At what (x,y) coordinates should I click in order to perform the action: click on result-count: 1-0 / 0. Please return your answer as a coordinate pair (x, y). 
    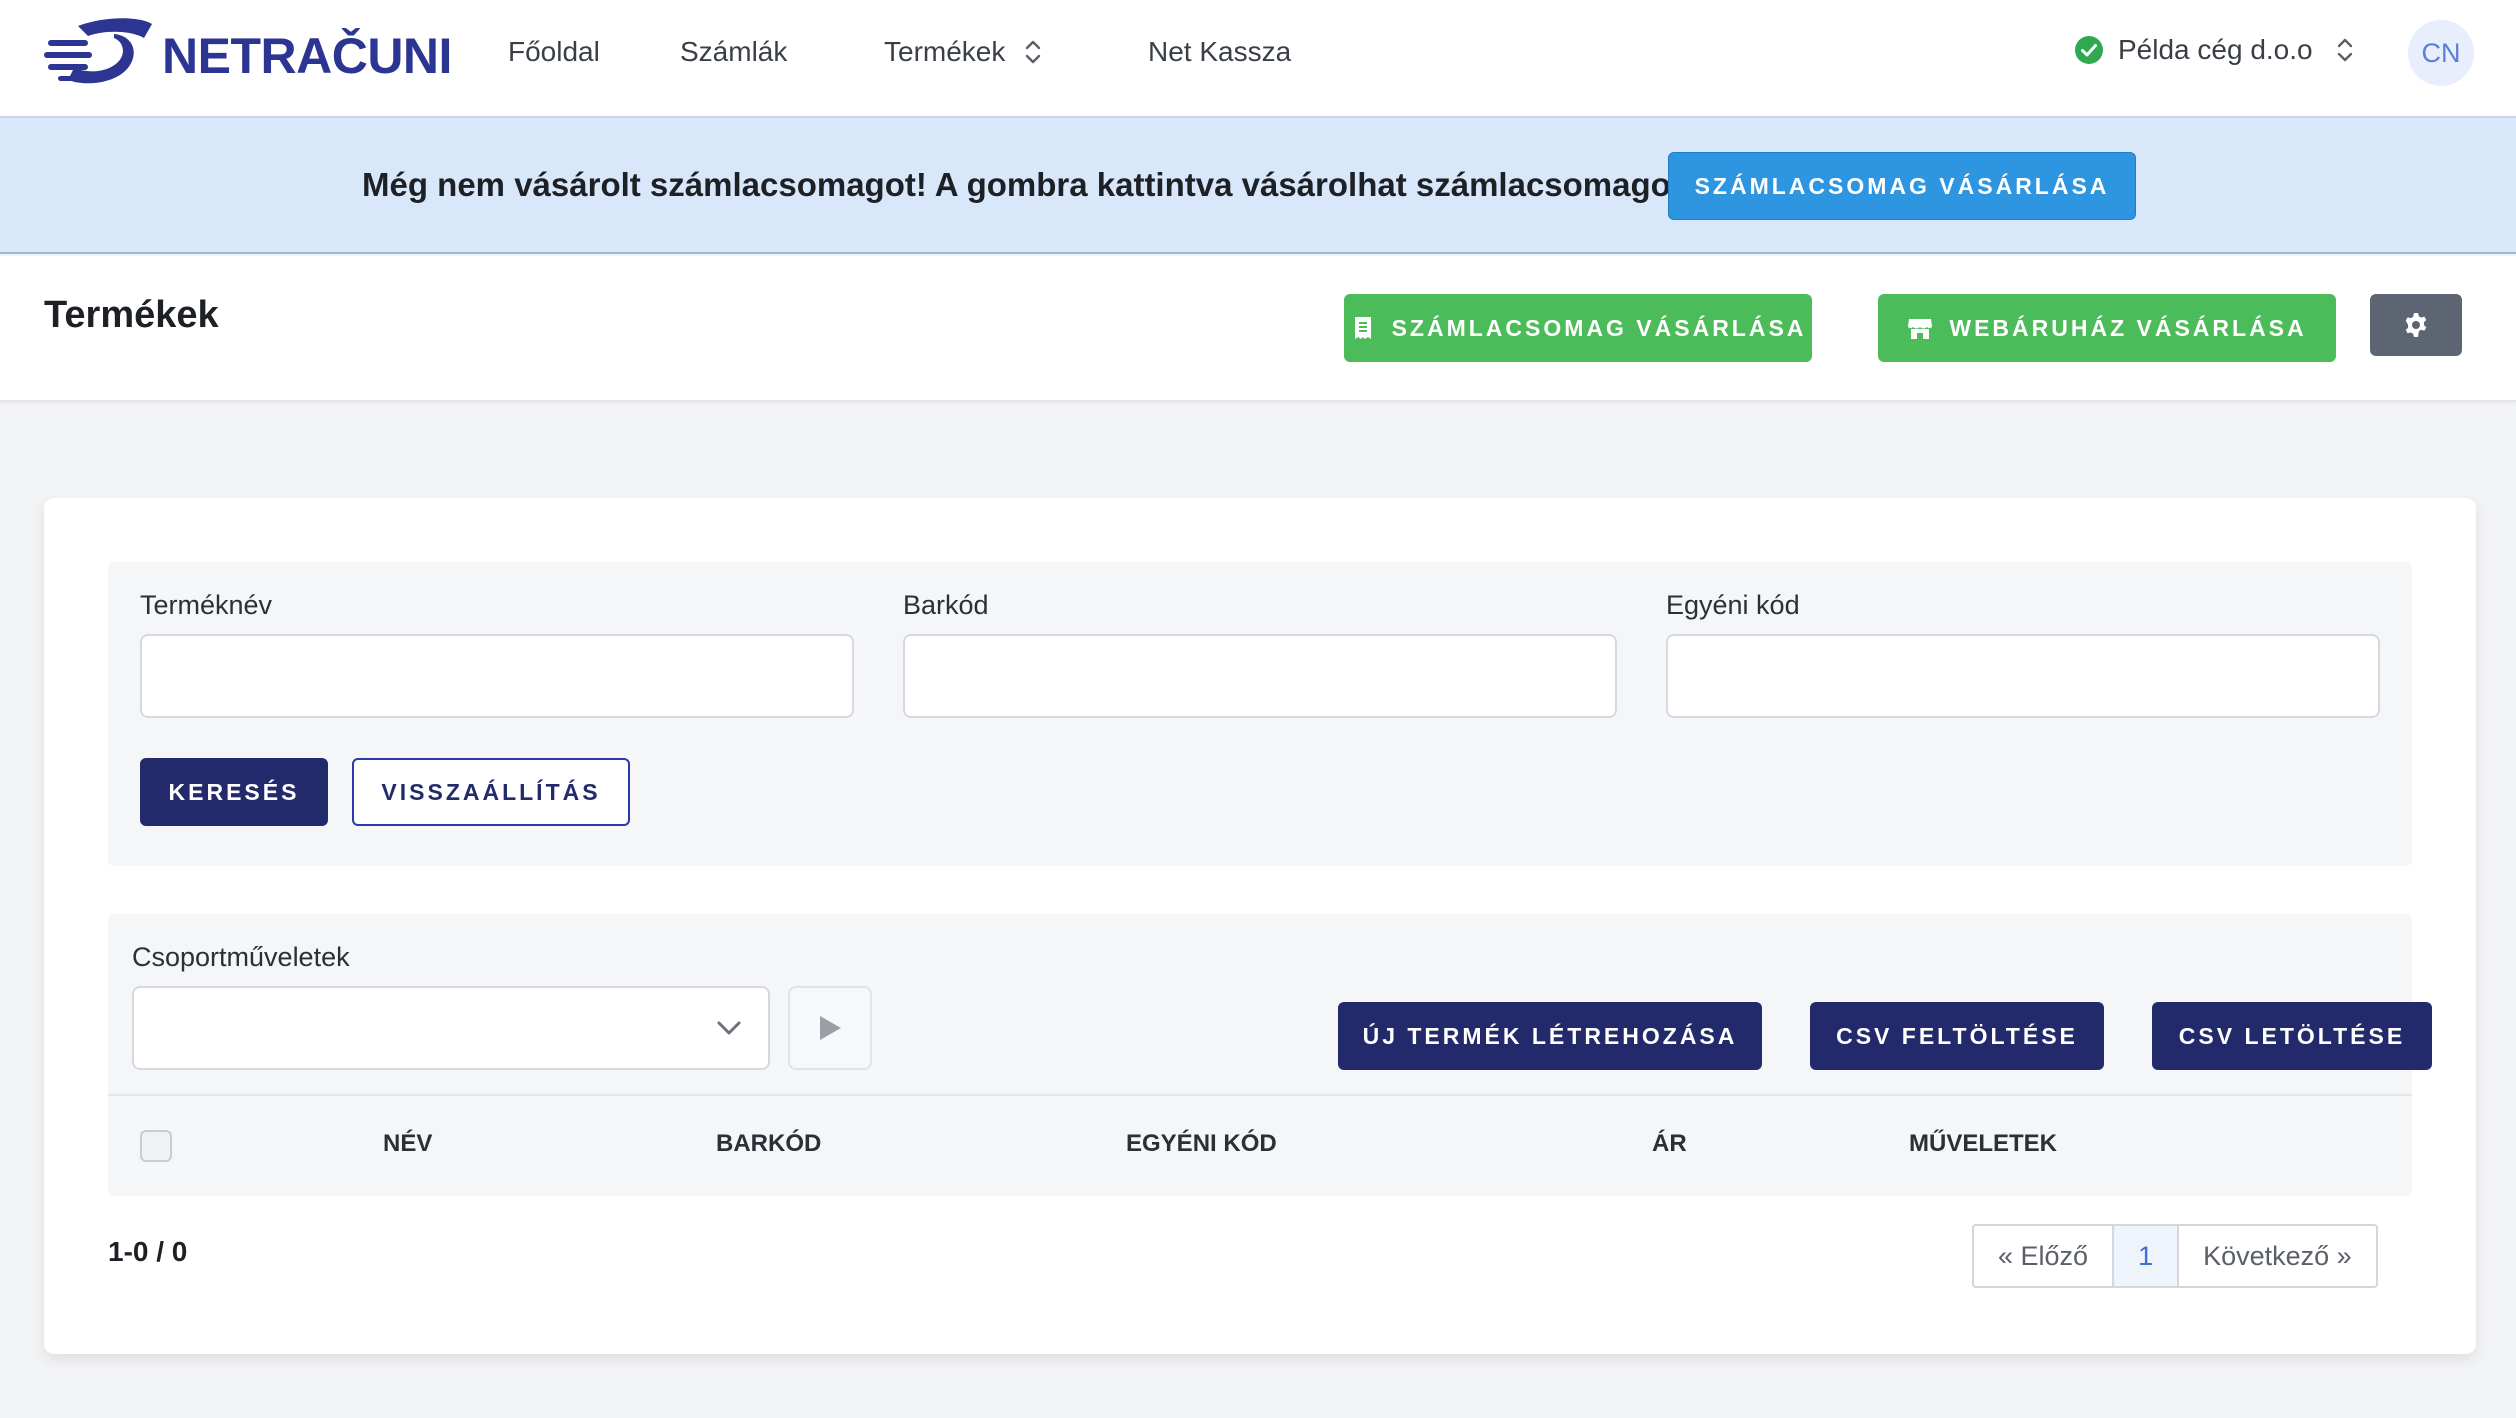
    Looking at the image, I should click on (148, 1251).